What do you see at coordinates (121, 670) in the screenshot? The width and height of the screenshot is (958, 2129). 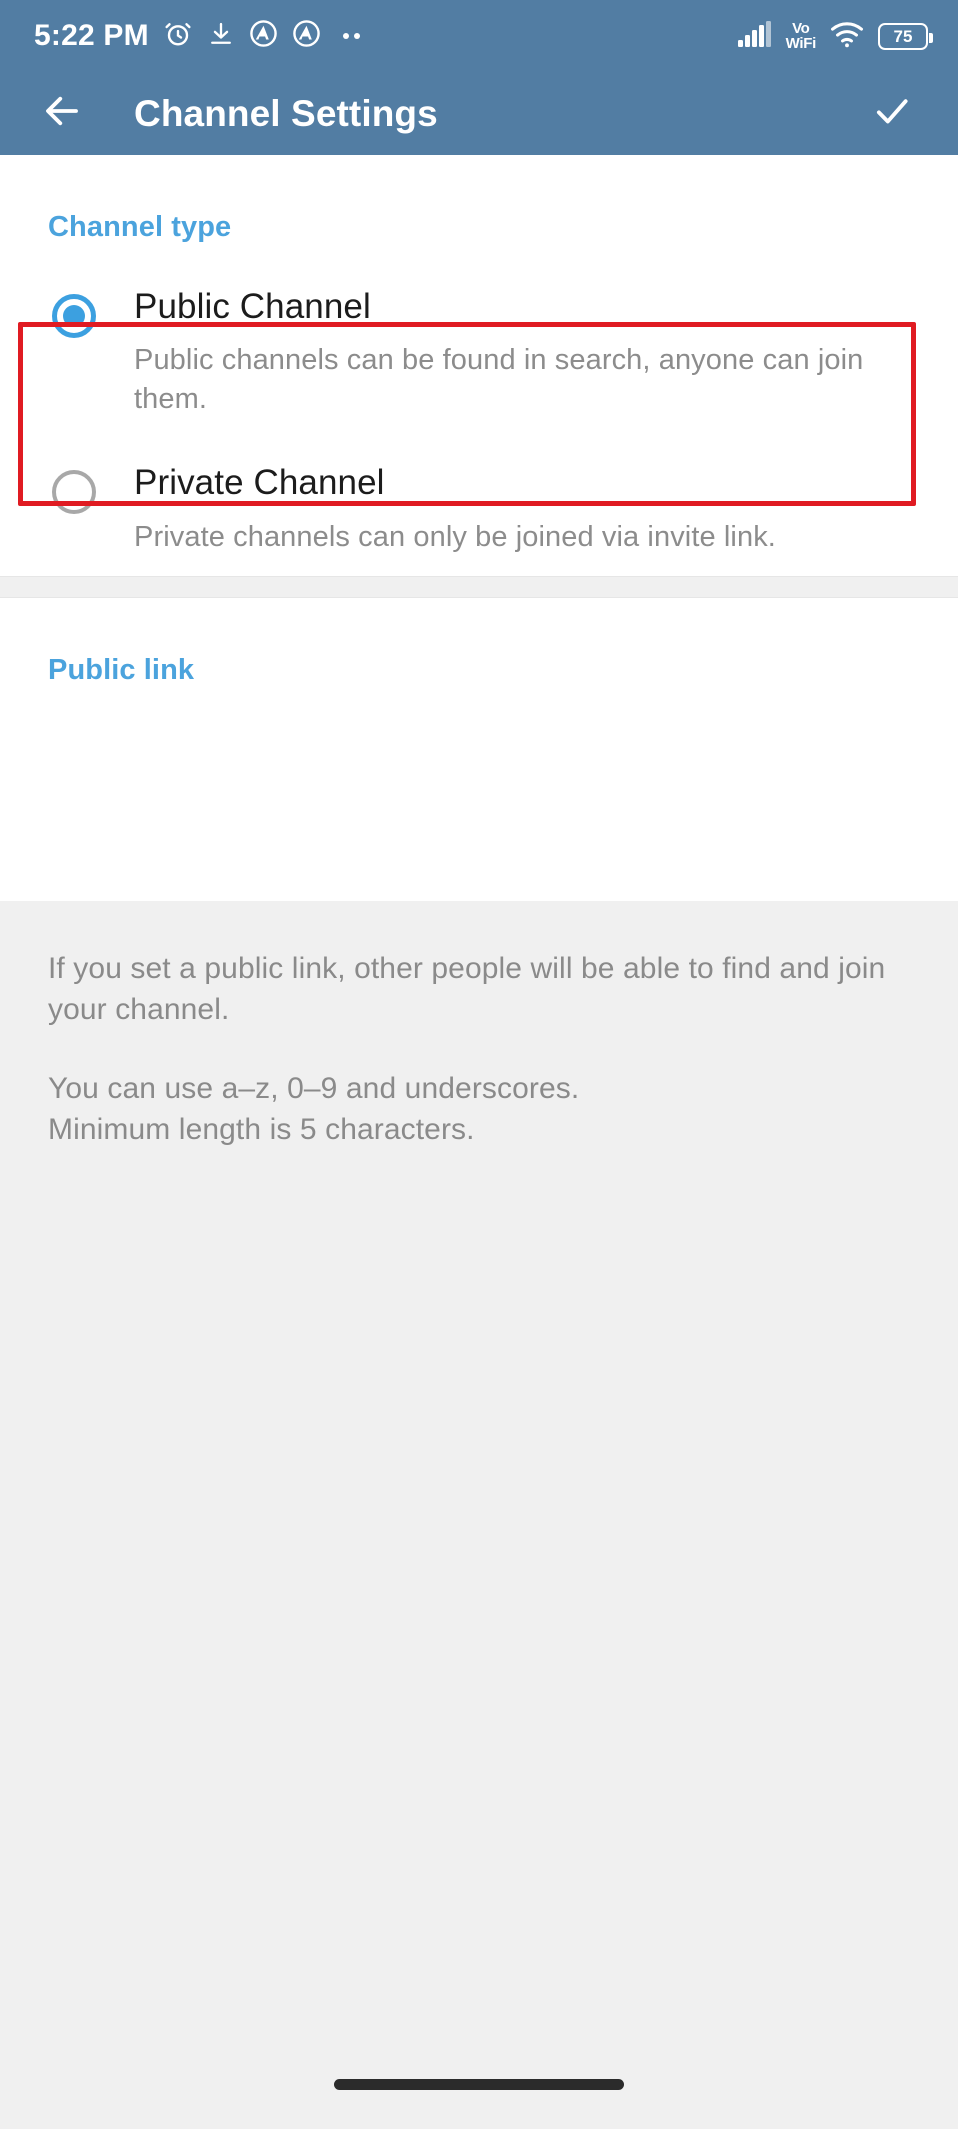 I see `public-link-section-title: Public link` at bounding box center [121, 670].